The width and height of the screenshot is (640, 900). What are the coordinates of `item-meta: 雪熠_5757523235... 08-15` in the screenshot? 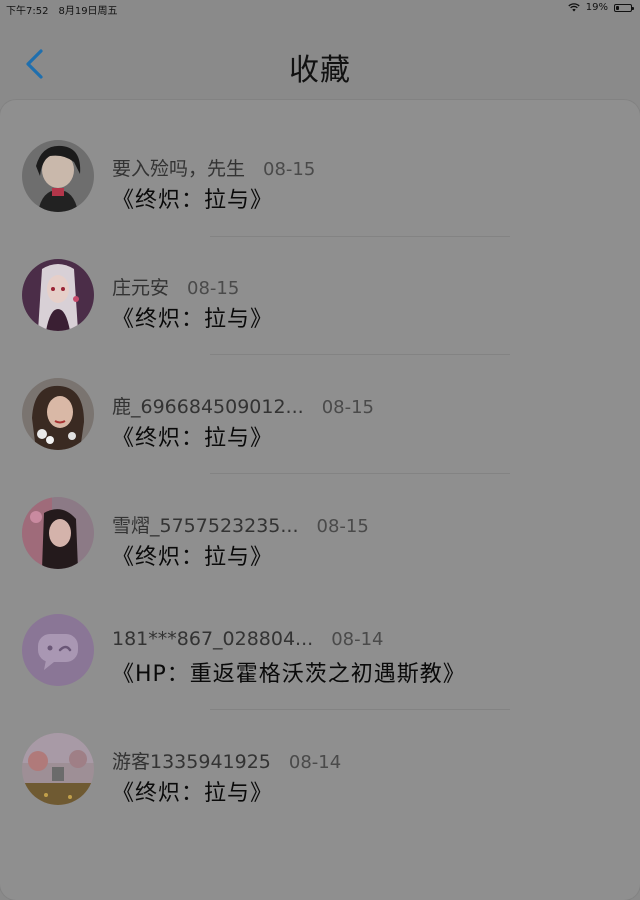 It's located at (240, 524).